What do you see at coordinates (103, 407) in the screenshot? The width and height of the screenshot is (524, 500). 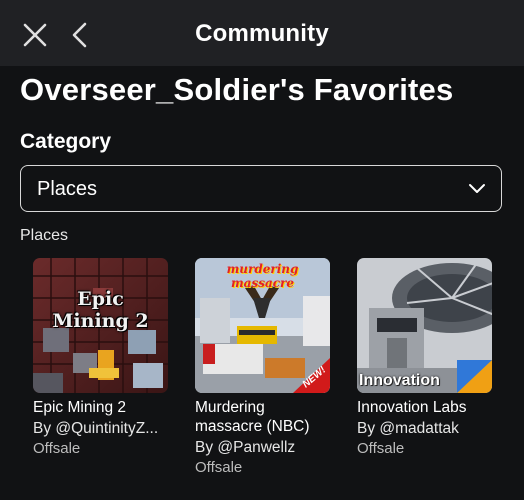 I see `place-name: Epic Mining 2` at bounding box center [103, 407].